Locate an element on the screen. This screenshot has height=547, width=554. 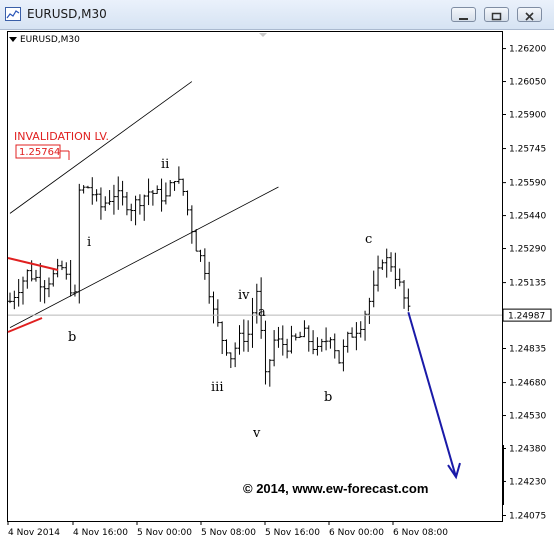
price-tick-label: 1.26200 is located at coordinates (527, 50).